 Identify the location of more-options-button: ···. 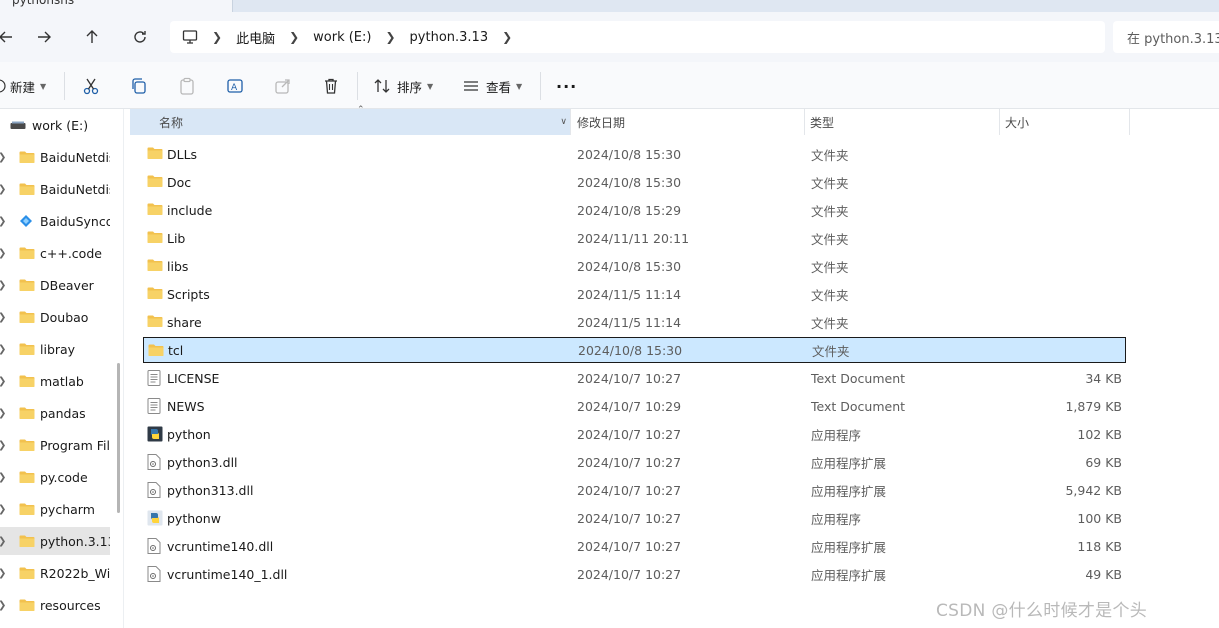
(566, 86).